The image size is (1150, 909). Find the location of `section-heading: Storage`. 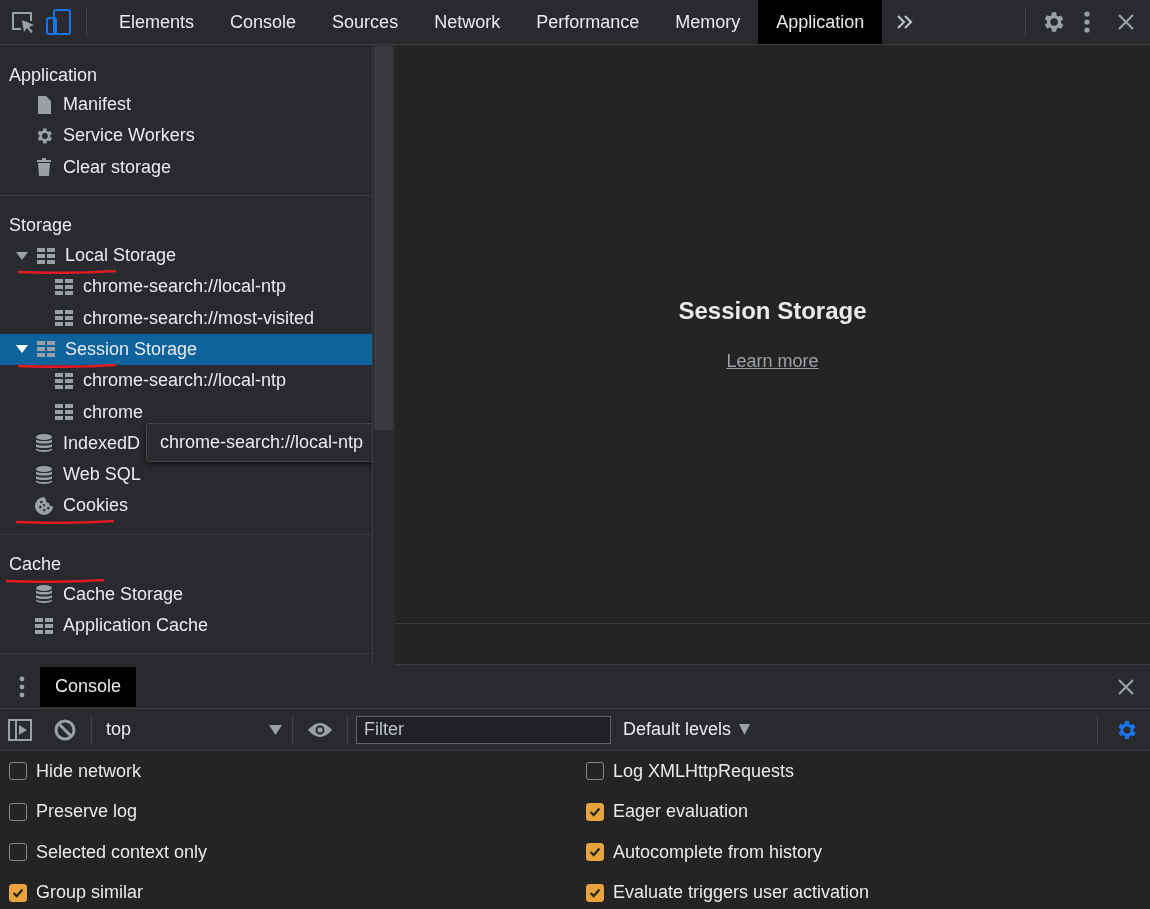

section-heading: Storage is located at coordinates (41, 226).